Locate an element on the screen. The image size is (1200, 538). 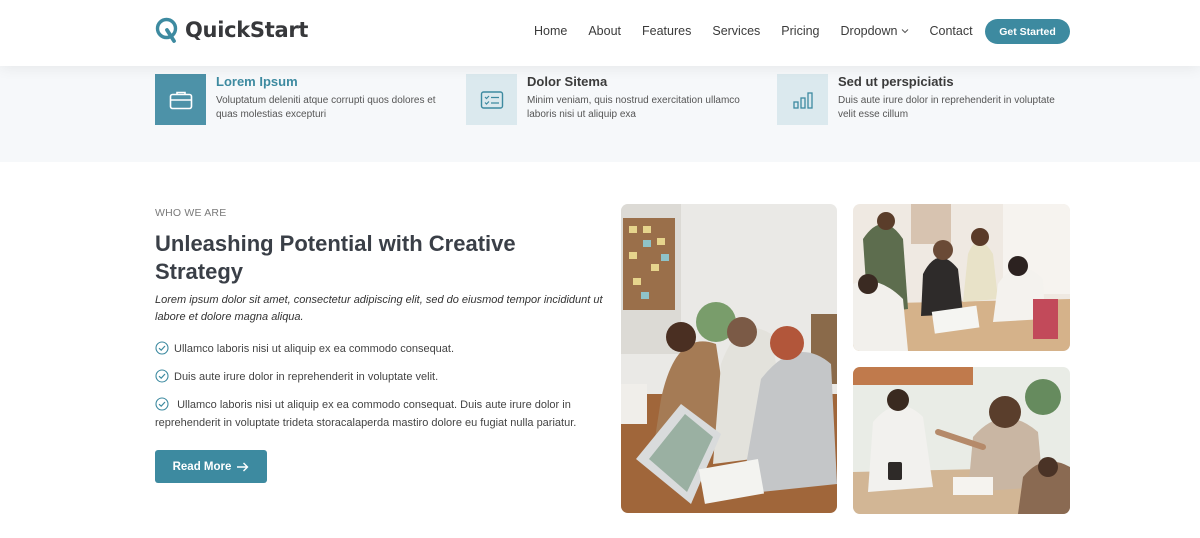
read-more-button: Read More is located at coordinates (211, 466).